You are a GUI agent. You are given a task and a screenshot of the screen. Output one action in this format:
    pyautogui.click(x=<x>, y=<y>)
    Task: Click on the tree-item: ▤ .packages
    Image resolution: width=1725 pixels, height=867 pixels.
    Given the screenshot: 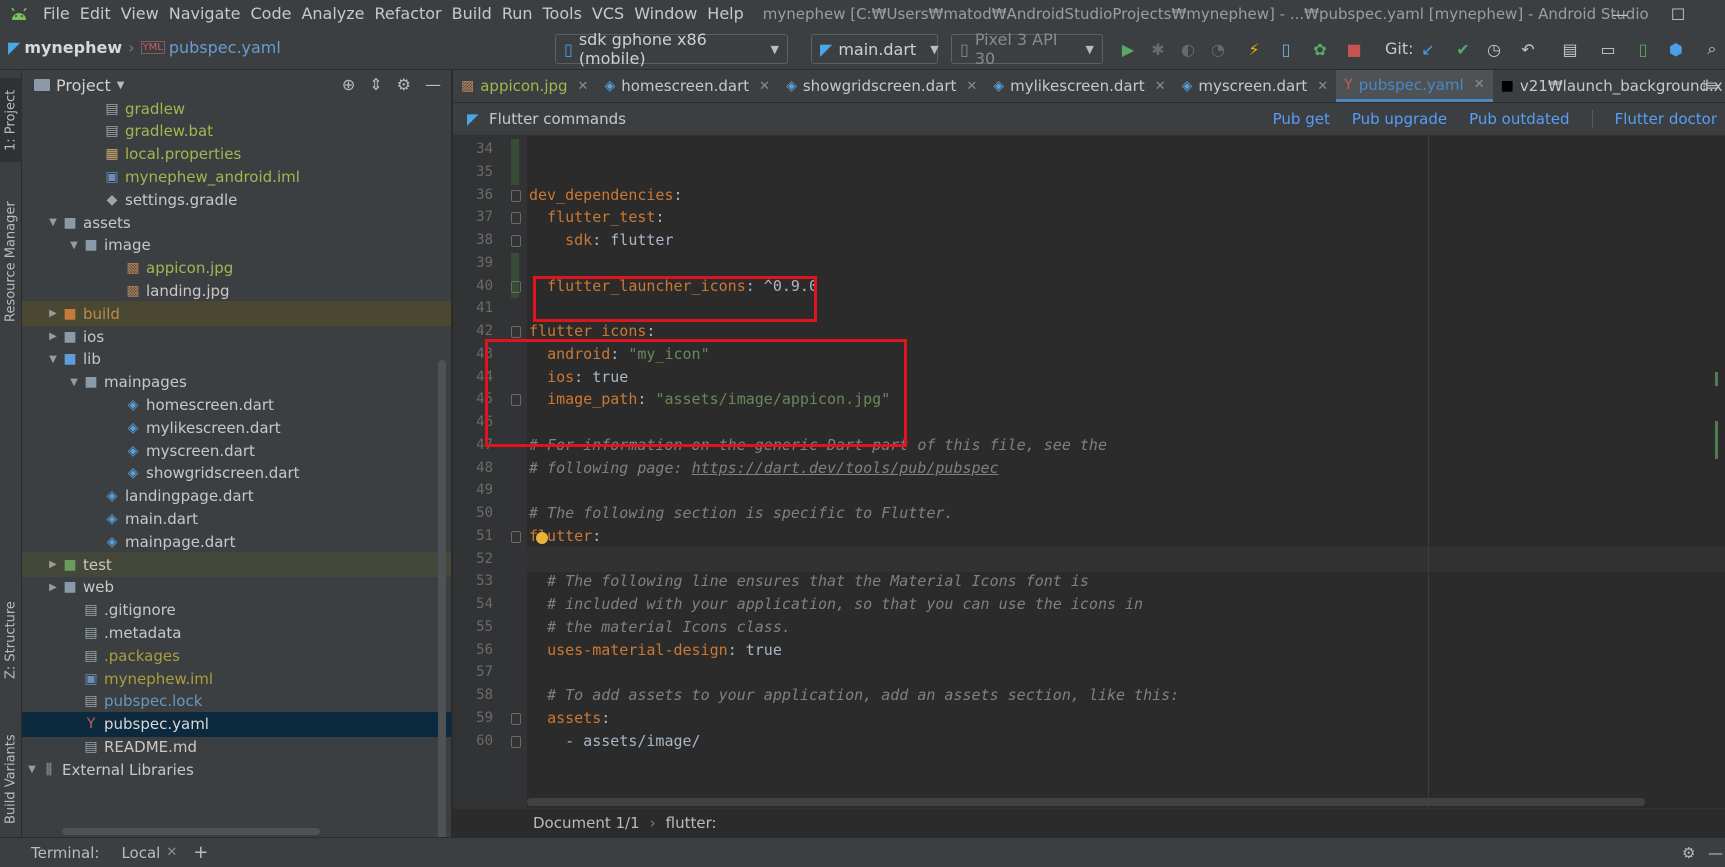 What is the action you would take?
    pyautogui.click(x=236, y=655)
    